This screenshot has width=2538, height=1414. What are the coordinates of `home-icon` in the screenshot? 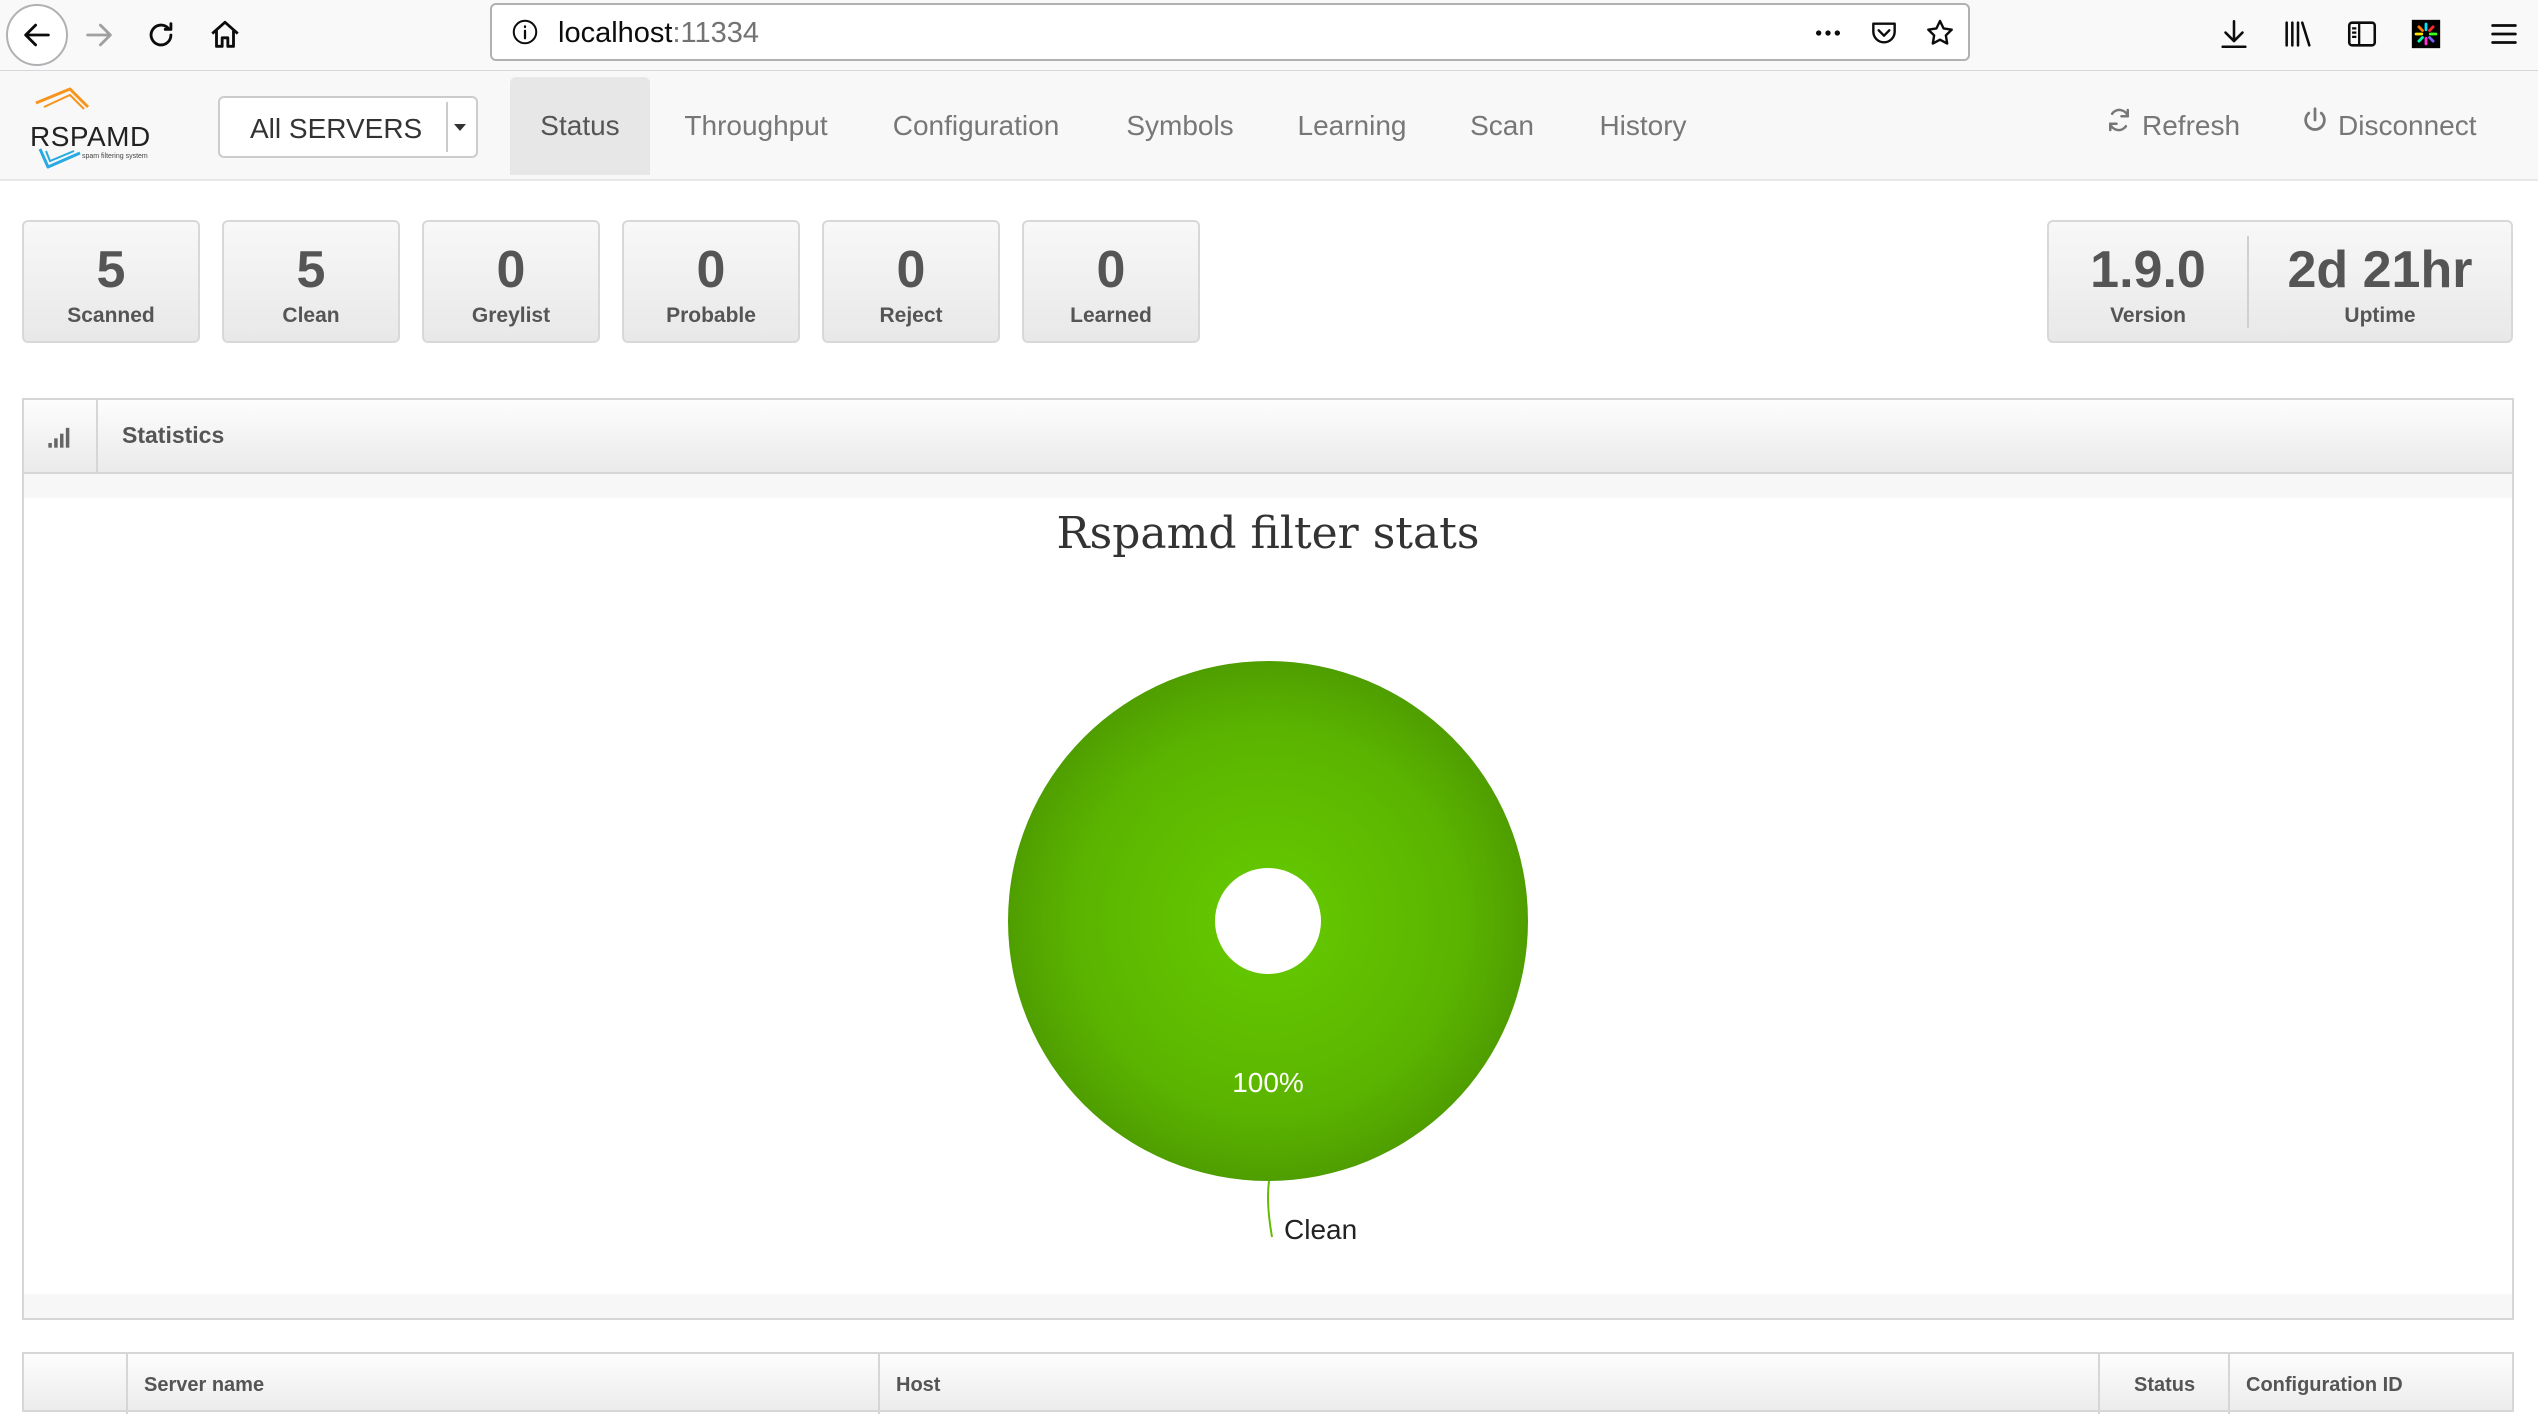 It's located at (225, 35).